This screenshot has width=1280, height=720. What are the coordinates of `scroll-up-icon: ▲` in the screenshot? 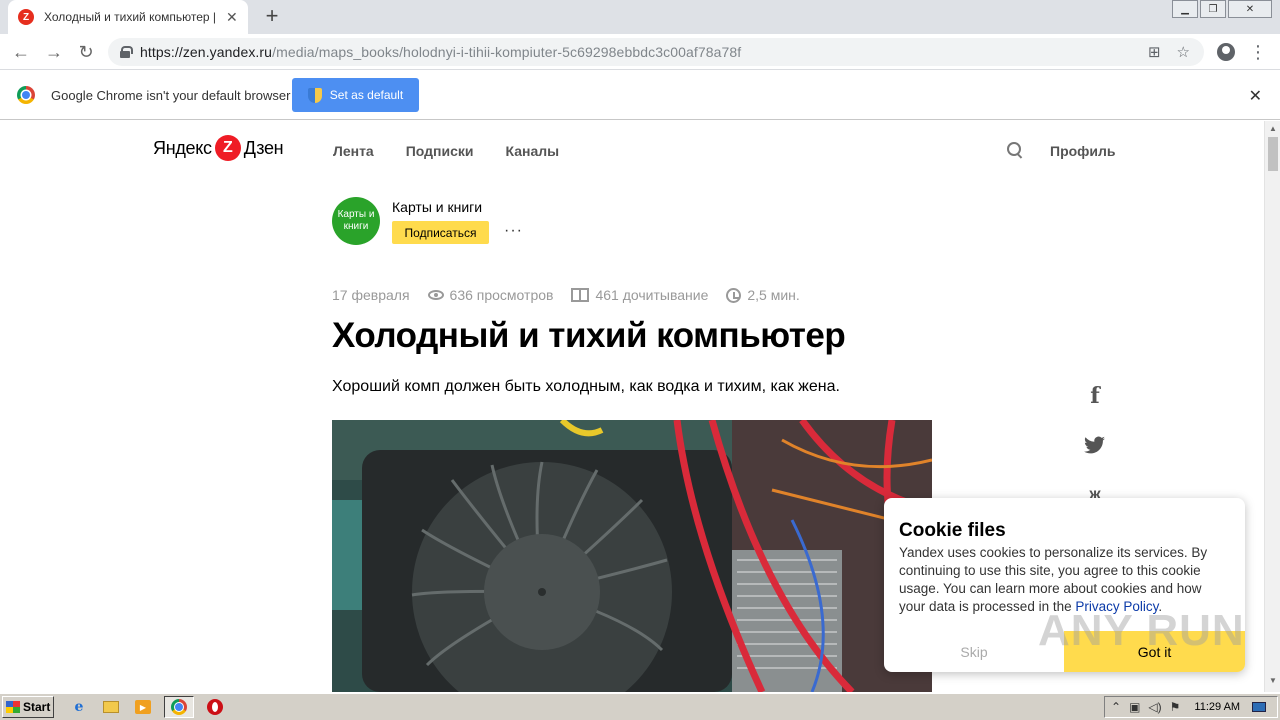 It's located at (1273, 128).